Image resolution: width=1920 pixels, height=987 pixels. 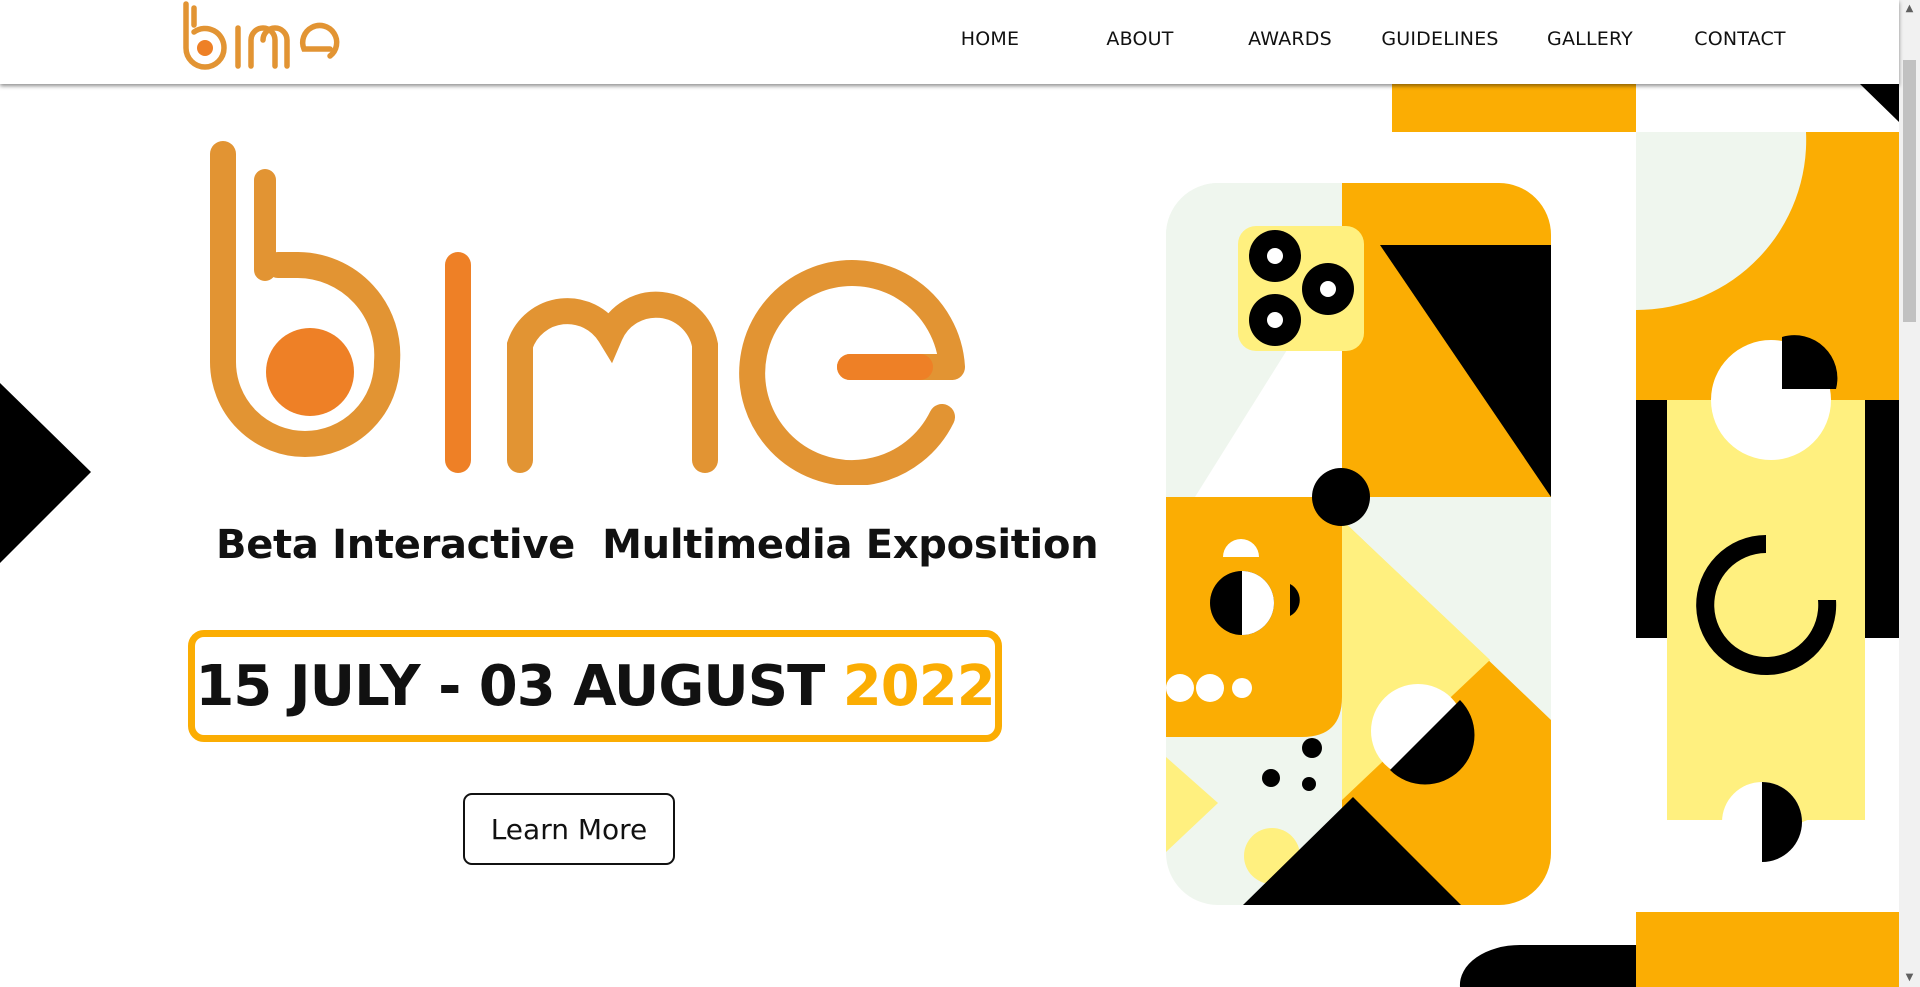 What do you see at coordinates (519, 686) in the screenshot?
I see `event-date-range: 15 JULY - 03 AUGUST` at bounding box center [519, 686].